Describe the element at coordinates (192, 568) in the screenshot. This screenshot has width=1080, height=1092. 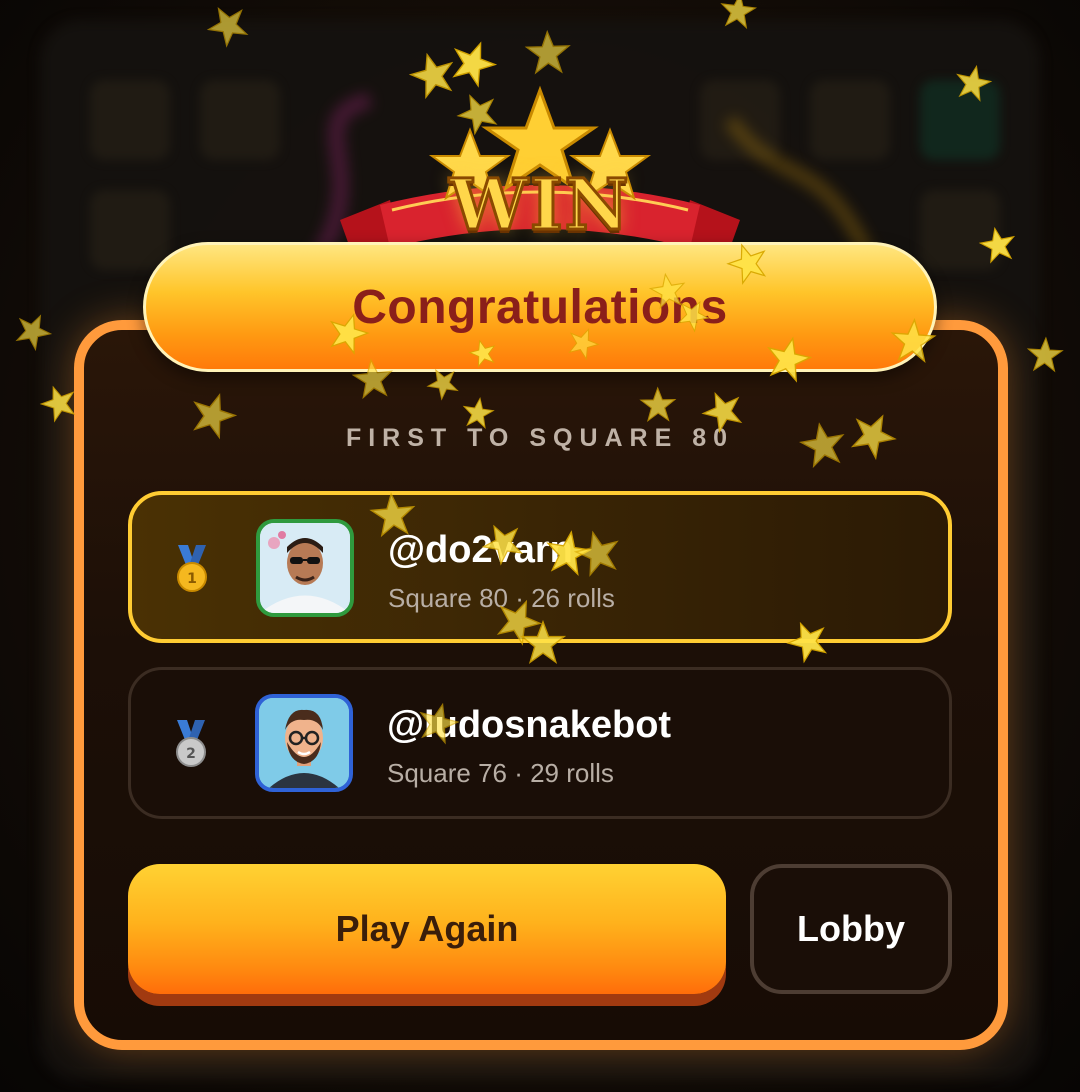
I see `gold-medal-icon: 1` at that location.